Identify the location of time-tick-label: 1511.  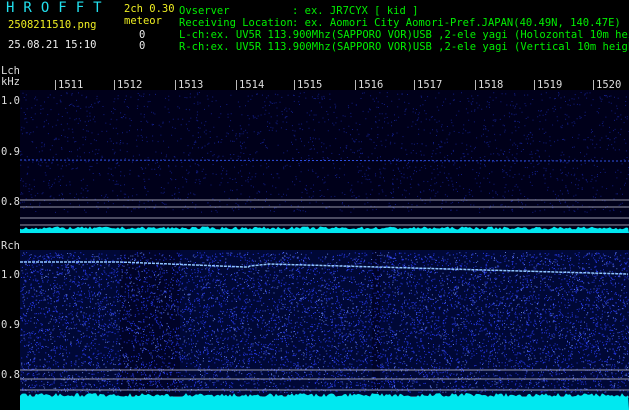
(71, 85).